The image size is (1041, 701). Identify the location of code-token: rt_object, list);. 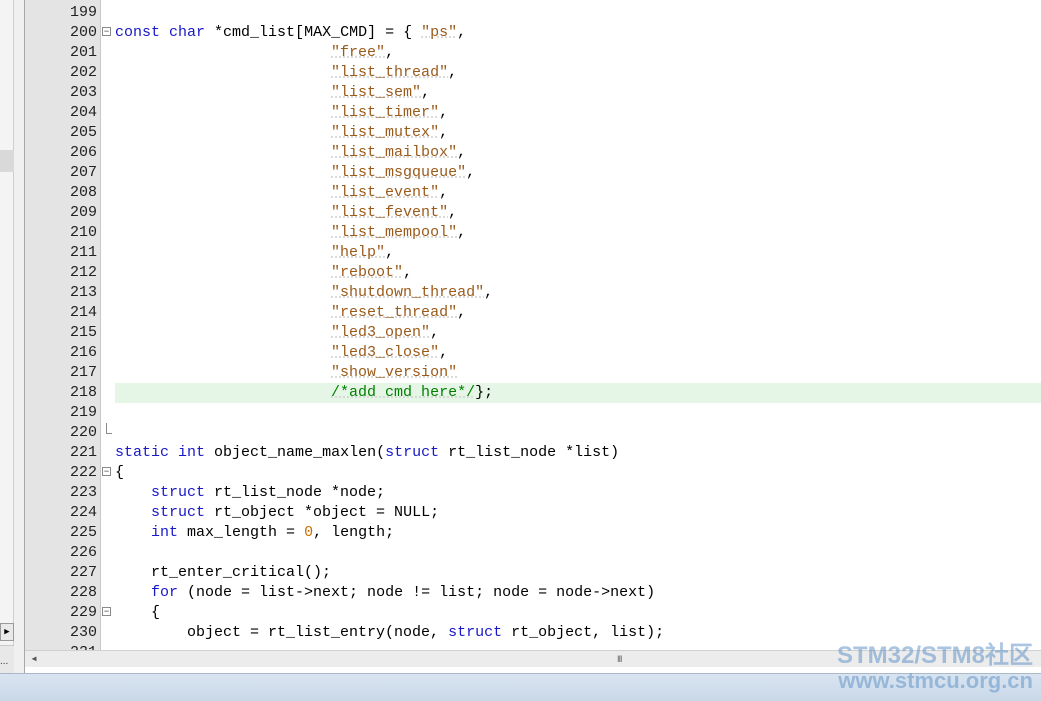
(583, 632).